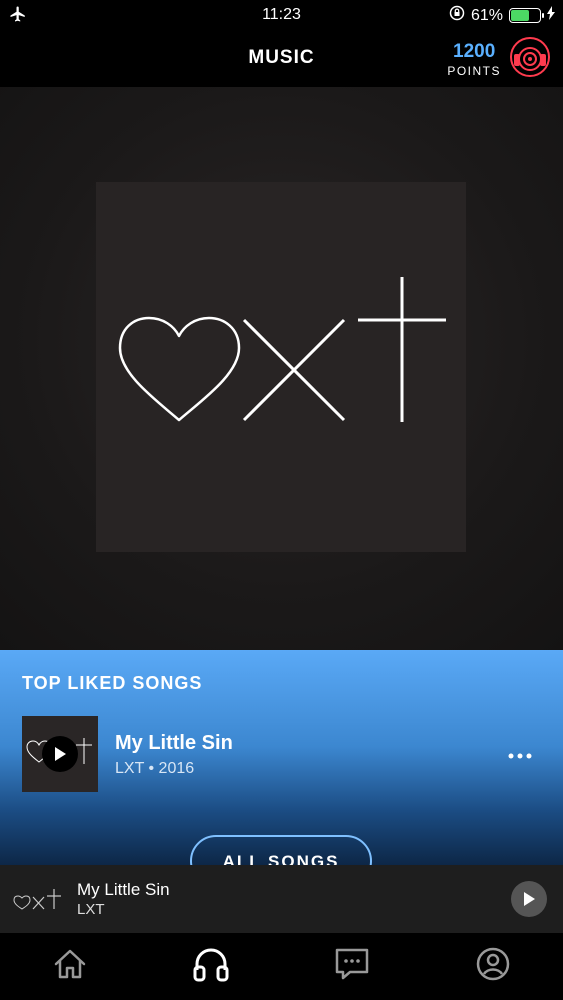  Describe the element at coordinates (530, 59) in the screenshot. I see `points-headphones-icon` at that location.